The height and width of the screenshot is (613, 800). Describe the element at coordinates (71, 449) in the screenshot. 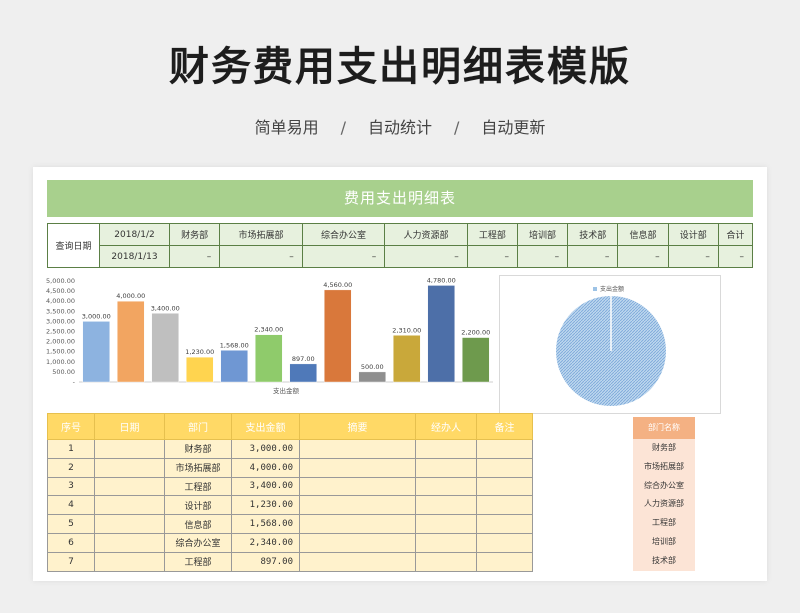

I see `cell-no: 1` at that location.